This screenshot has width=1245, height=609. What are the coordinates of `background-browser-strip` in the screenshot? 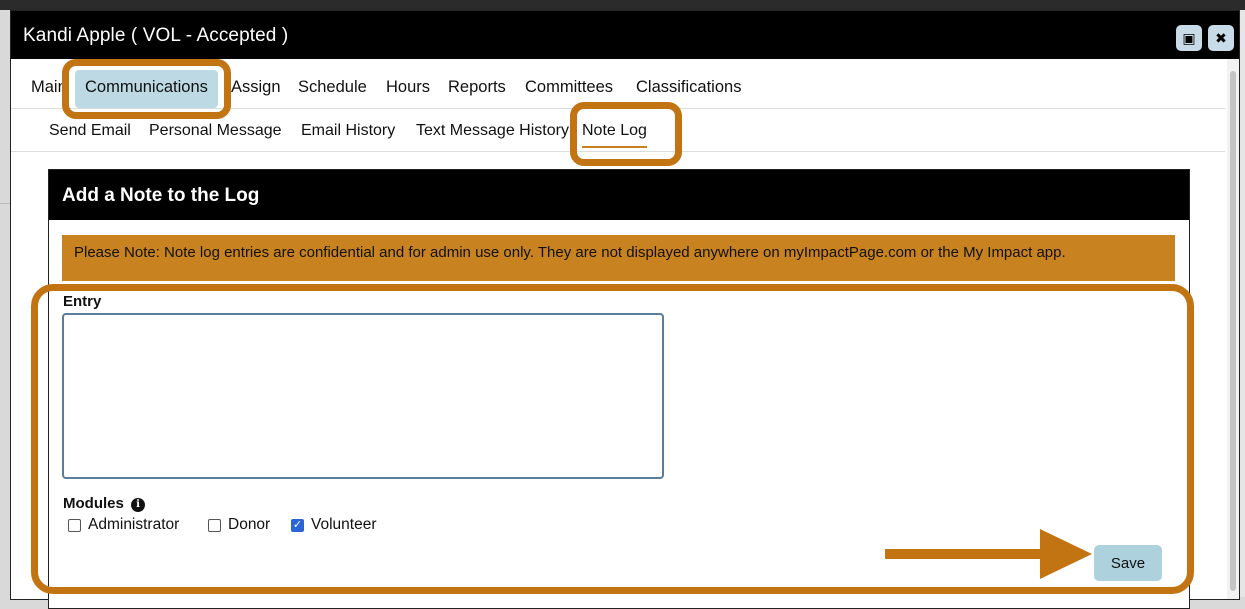 It's located at (622, 5).